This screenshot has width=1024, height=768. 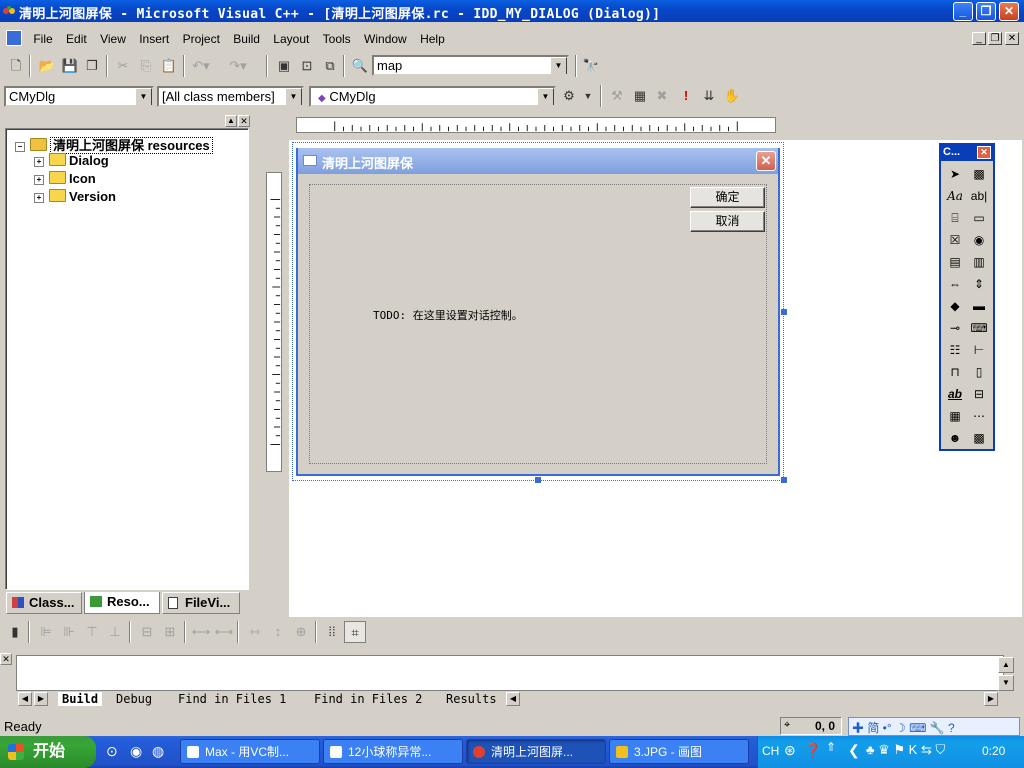 What do you see at coordinates (432, 96) in the screenshot?
I see `member-combo: ◆ CMyDlg ▼` at bounding box center [432, 96].